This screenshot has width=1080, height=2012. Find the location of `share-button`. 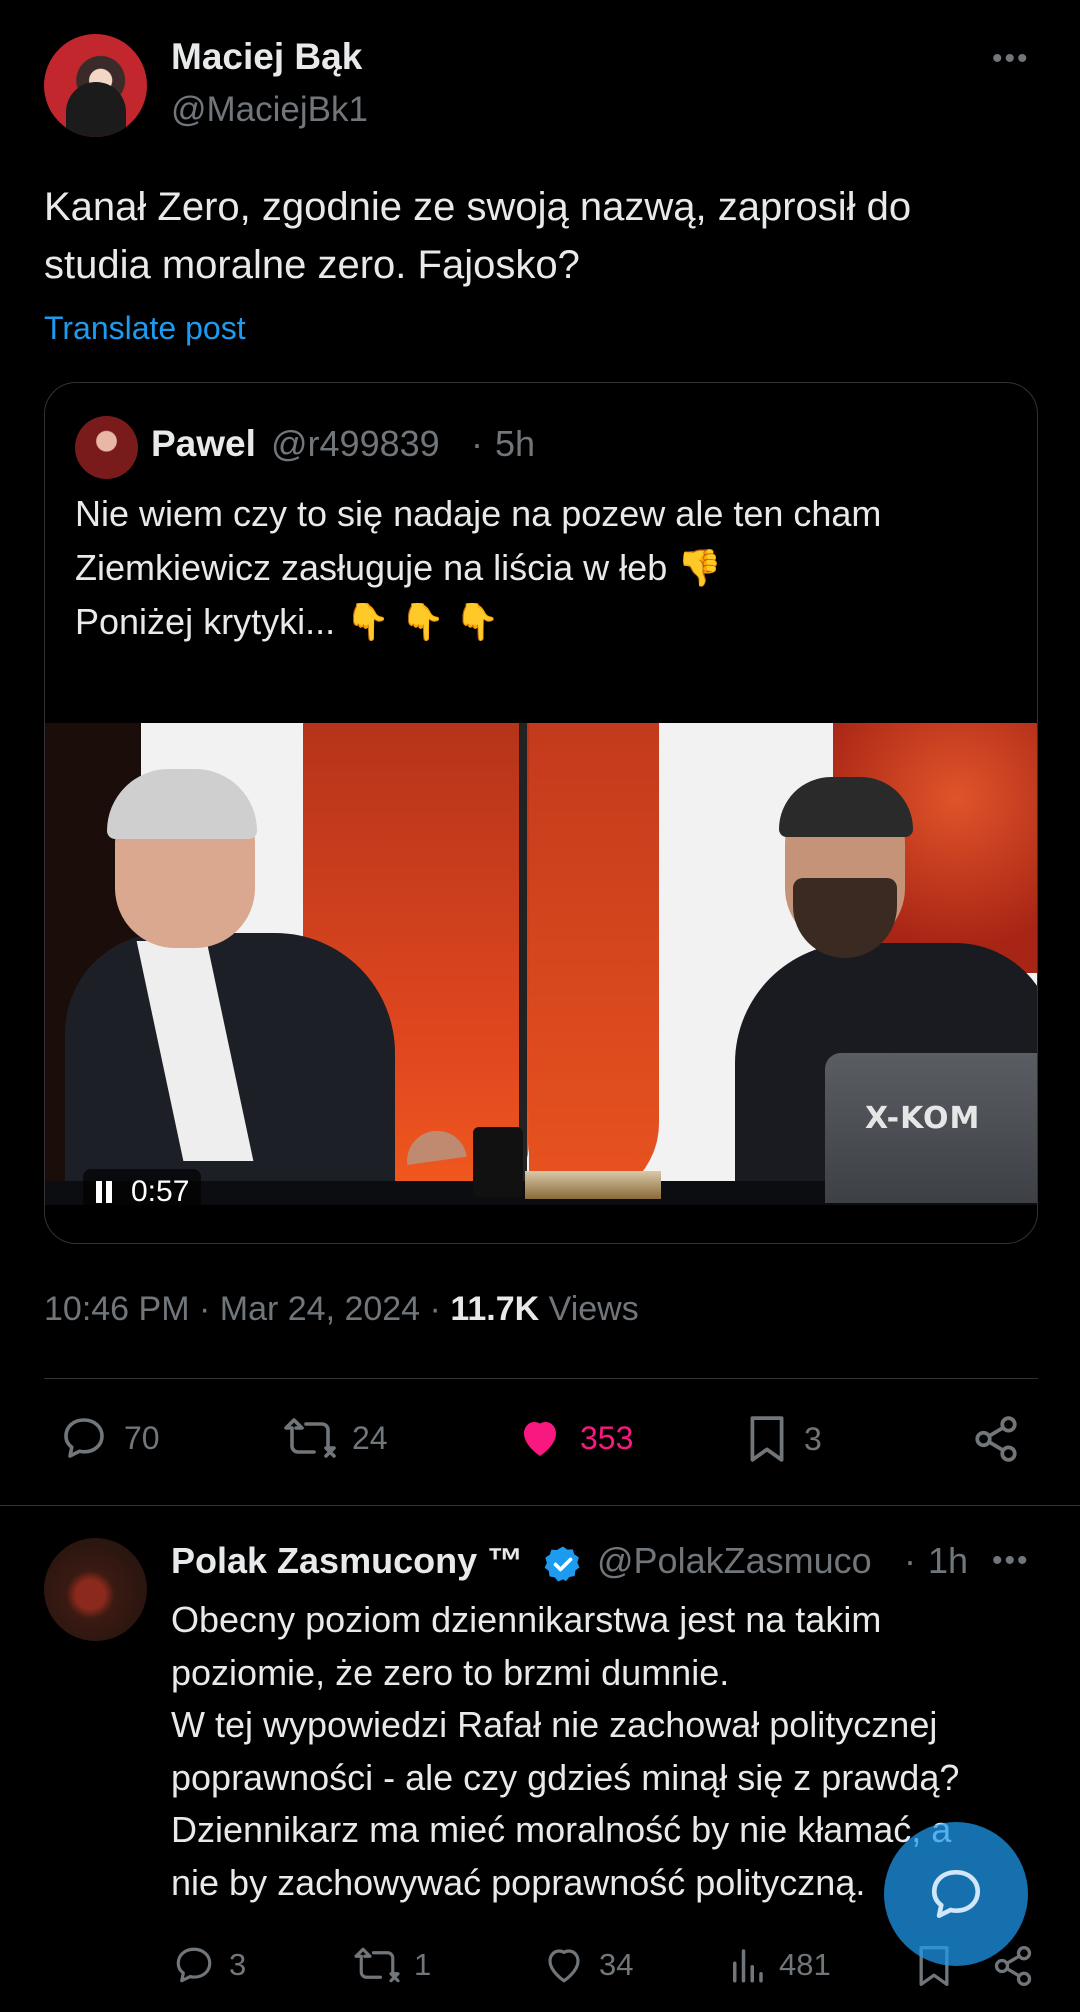

share-button is located at coordinates (996, 1439).